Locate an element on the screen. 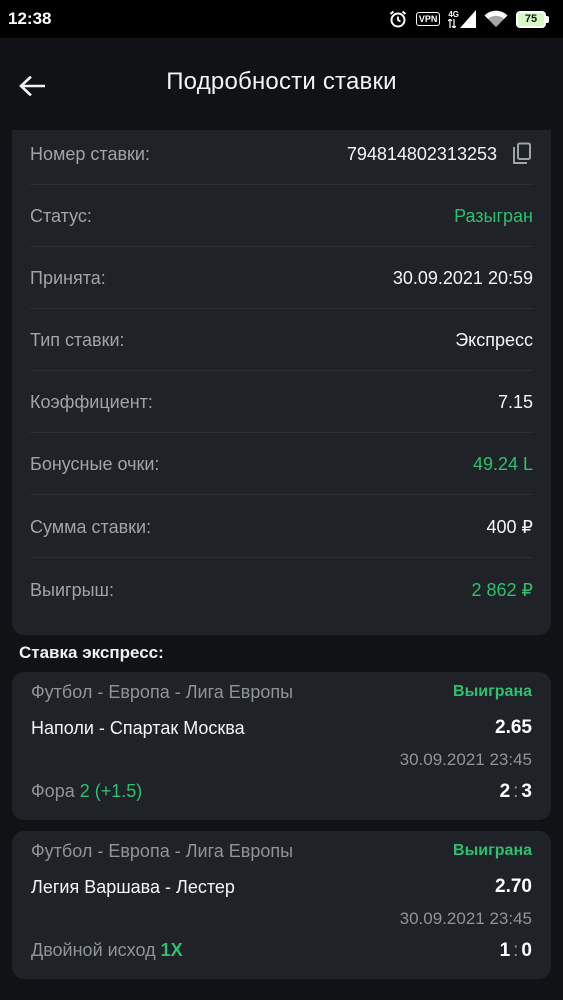  app-header: Подробности ставки is located at coordinates (281, 84).